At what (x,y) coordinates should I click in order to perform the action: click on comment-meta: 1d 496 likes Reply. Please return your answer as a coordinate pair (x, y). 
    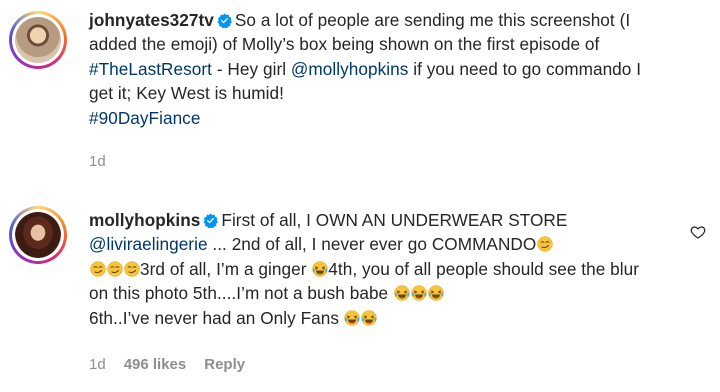
    Looking at the image, I should click on (176, 364).